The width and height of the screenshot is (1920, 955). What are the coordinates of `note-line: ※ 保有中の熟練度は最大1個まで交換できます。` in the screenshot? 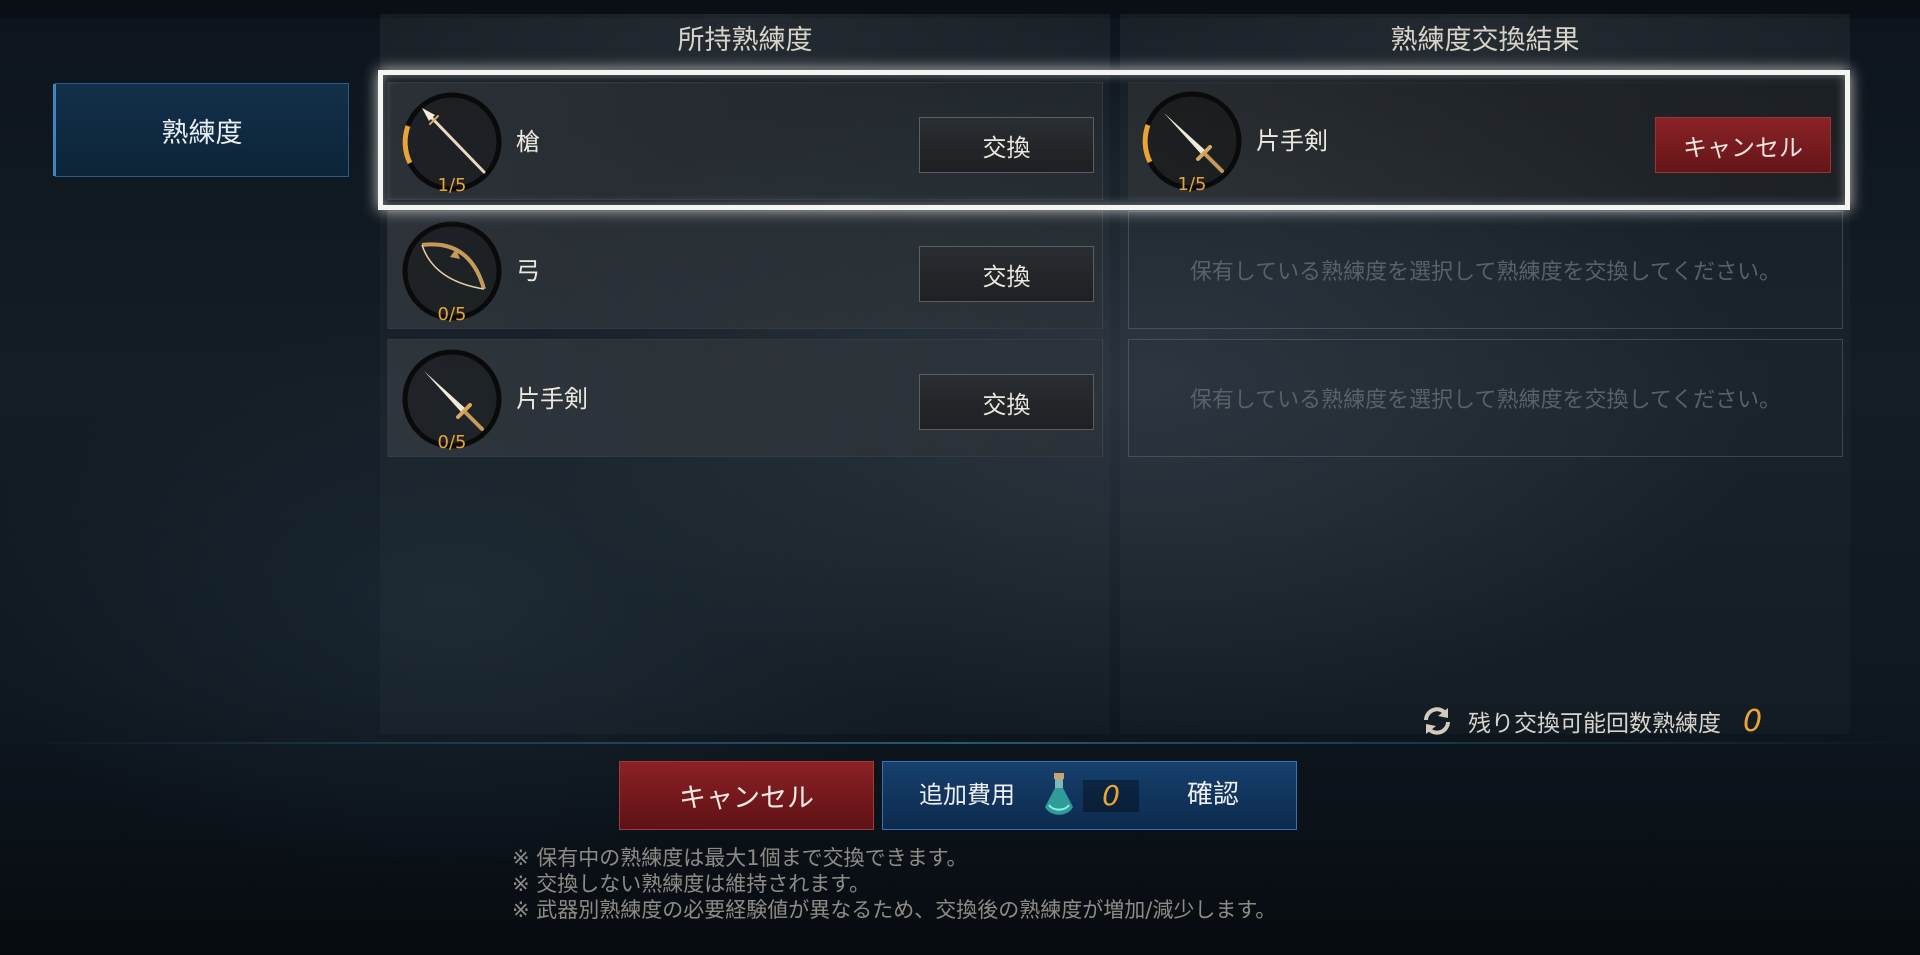 It's located at (740, 858).